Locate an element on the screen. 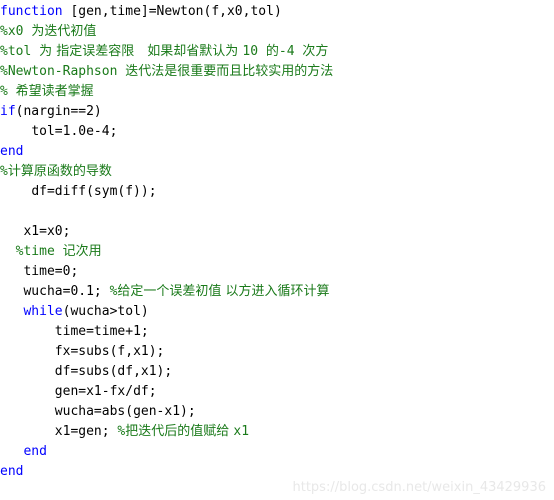 The height and width of the screenshot is (500, 554). code-line: if(nargin==2) is located at coordinates (277, 112).